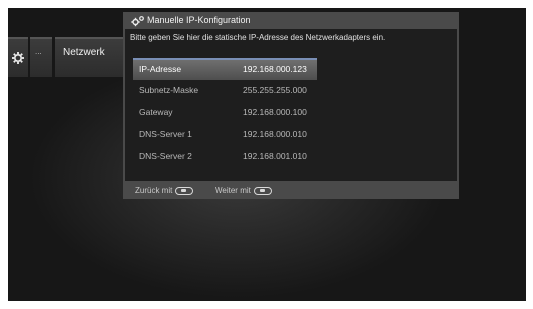  Describe the element at coordinates (137, 21) in the screenshot. I see `gears-icon` at that location.